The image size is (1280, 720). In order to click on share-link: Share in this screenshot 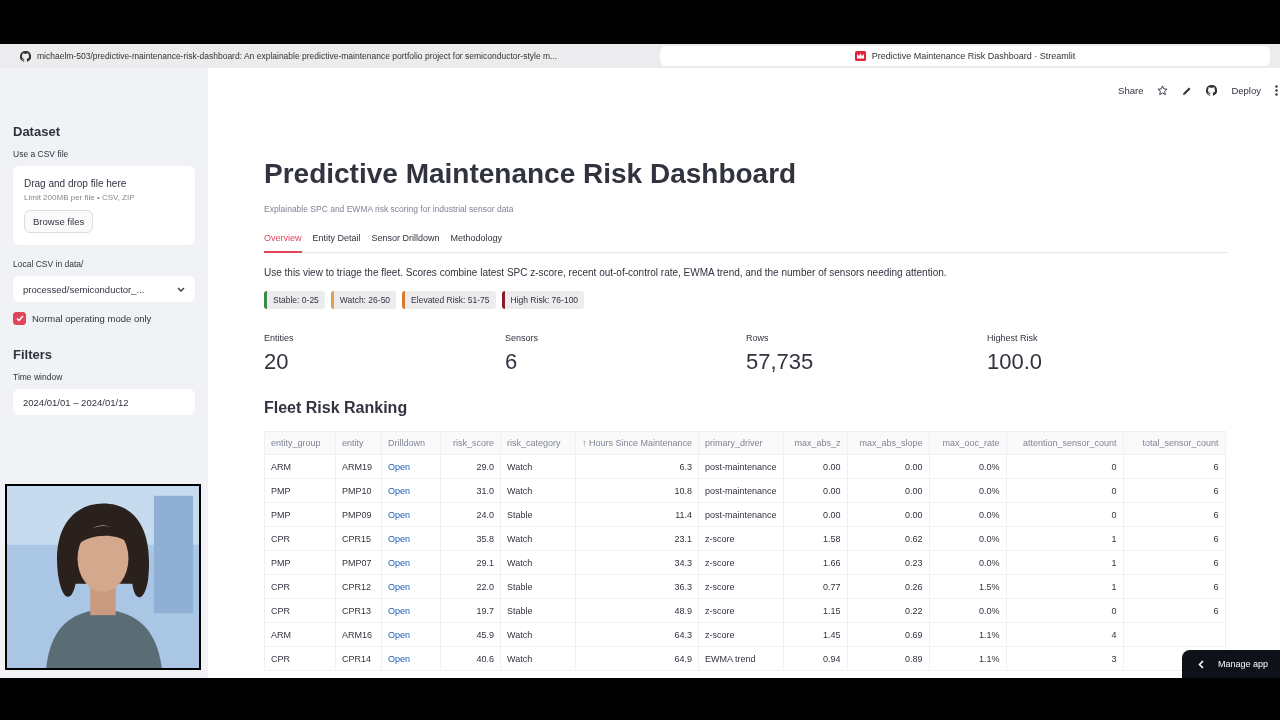, I will do `click(1131, 90)`.